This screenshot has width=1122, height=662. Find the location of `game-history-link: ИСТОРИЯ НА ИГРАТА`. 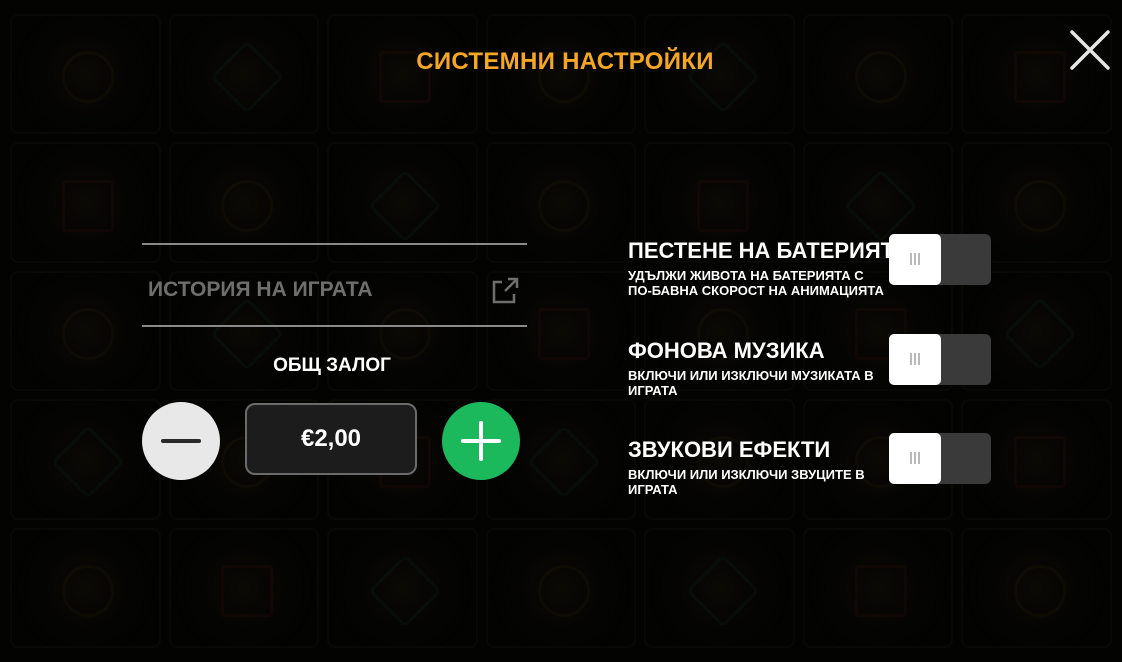

game-history-link: ИСТОРИЯ НА ИГРАТА is located at coordinates (336, 291).